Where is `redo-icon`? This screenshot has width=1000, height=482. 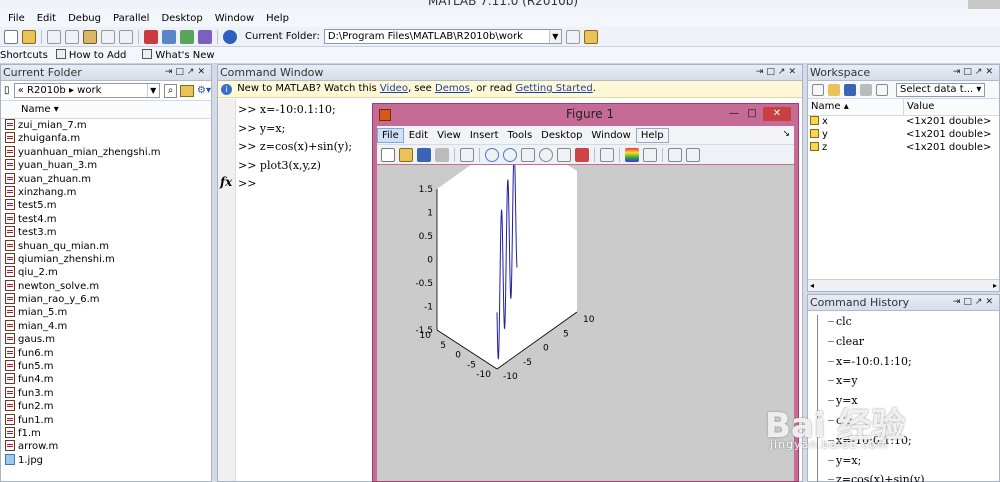
redo-icon is located at coordinates (126, 36).